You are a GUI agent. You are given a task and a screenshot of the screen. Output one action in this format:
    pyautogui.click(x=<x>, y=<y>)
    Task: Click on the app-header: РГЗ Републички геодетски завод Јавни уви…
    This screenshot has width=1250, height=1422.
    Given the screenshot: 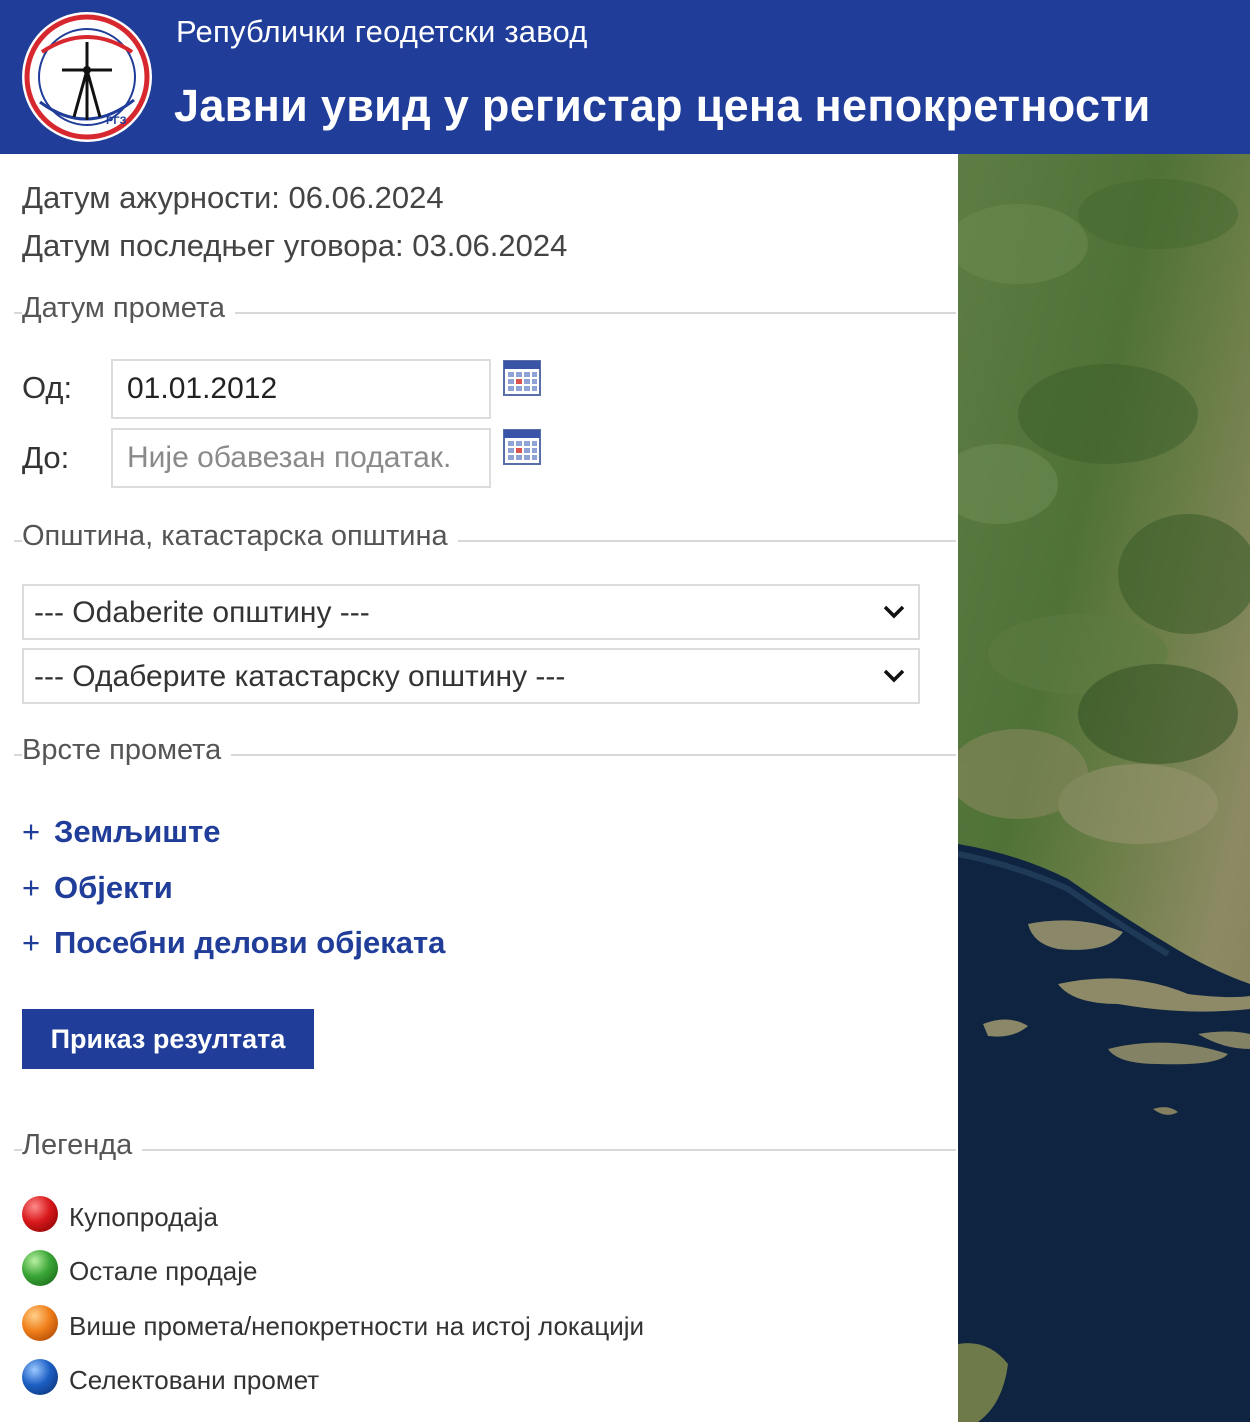 What is the action you would take?
    pyautogui.click(x=625, y=77)
    